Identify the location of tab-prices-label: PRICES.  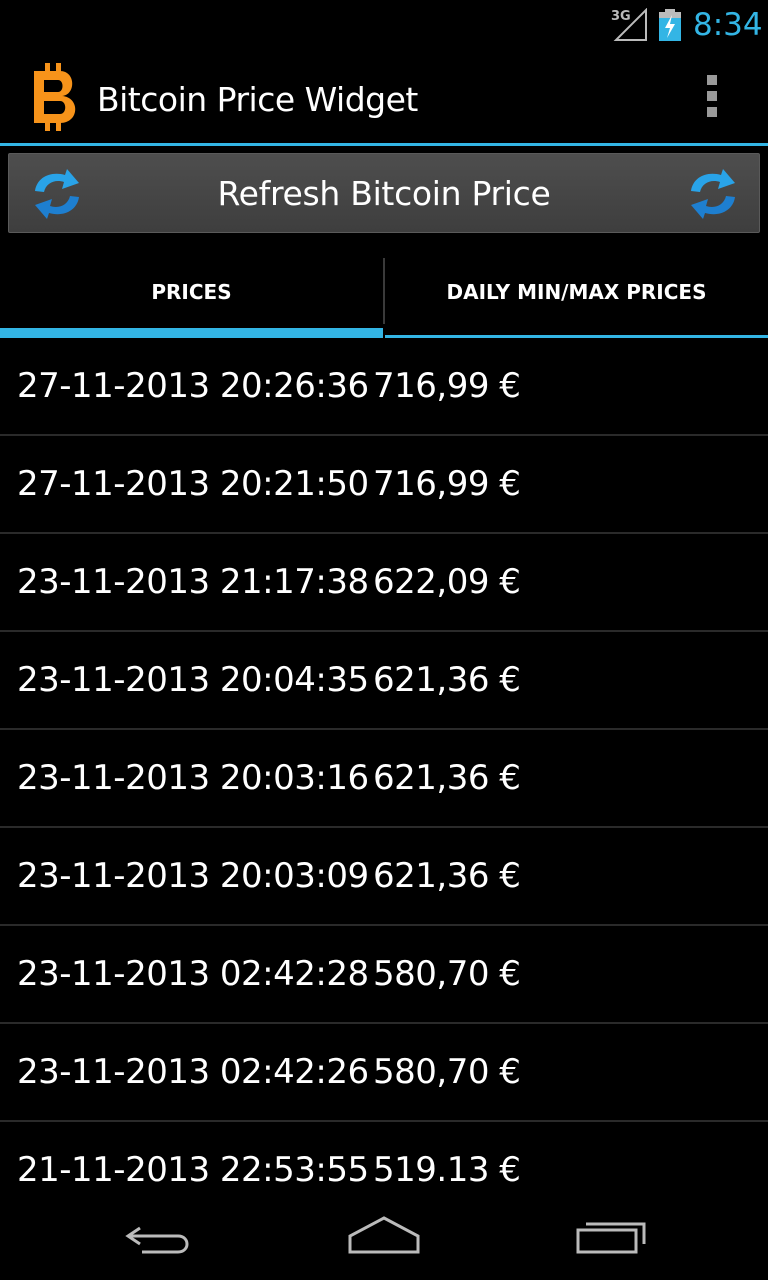
(191, 292).